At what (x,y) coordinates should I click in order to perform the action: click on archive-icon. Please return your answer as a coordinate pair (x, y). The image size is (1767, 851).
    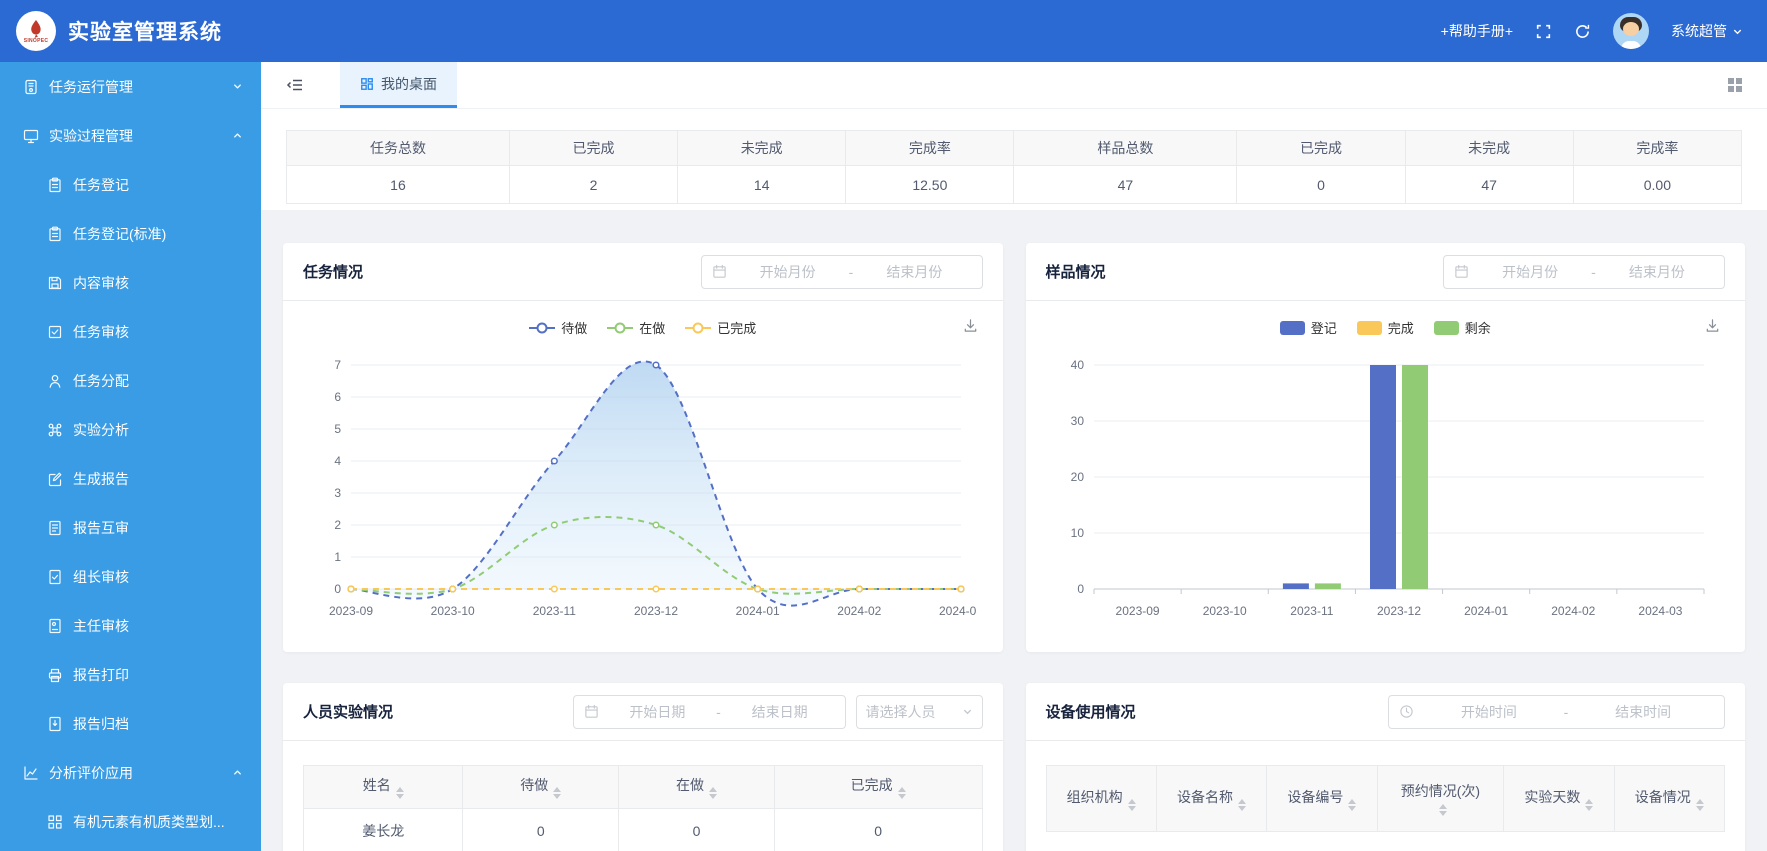
    Looking at the image, I should click on (54, 724).